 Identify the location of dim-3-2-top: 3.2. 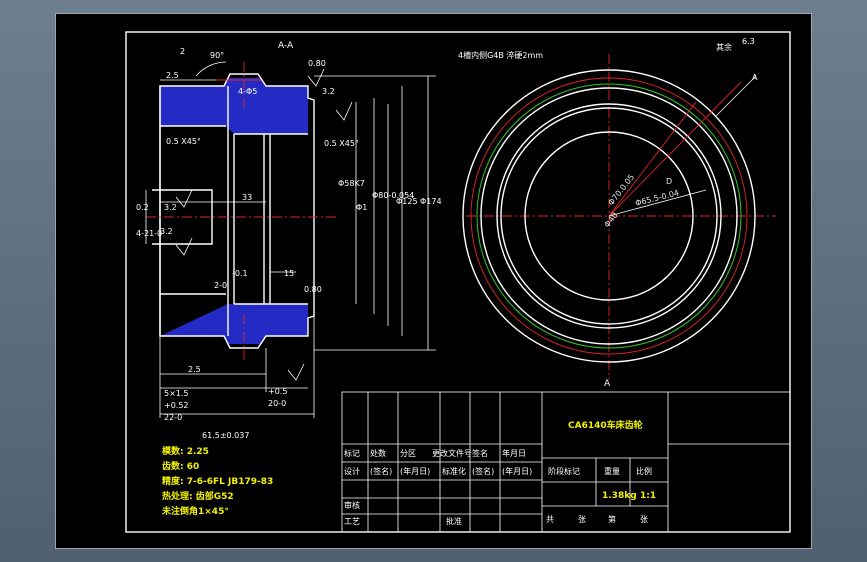
(328, 91).